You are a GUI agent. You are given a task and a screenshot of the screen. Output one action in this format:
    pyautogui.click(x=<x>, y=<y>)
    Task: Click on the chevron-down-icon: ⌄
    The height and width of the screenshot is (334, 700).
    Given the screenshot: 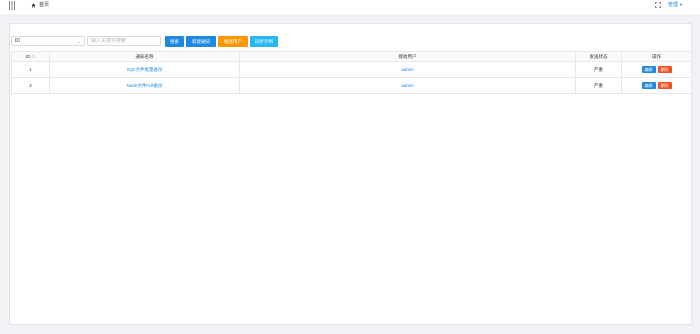 What is the action you would take?
    pyautogui.click(x=79, y=41)
    